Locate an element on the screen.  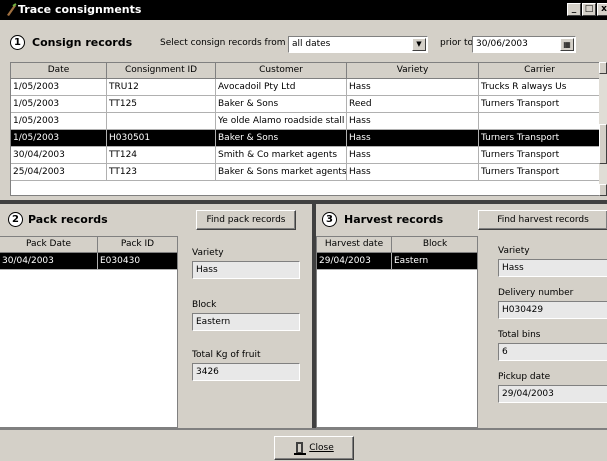
app-icon is located at coordinates (12, 9).